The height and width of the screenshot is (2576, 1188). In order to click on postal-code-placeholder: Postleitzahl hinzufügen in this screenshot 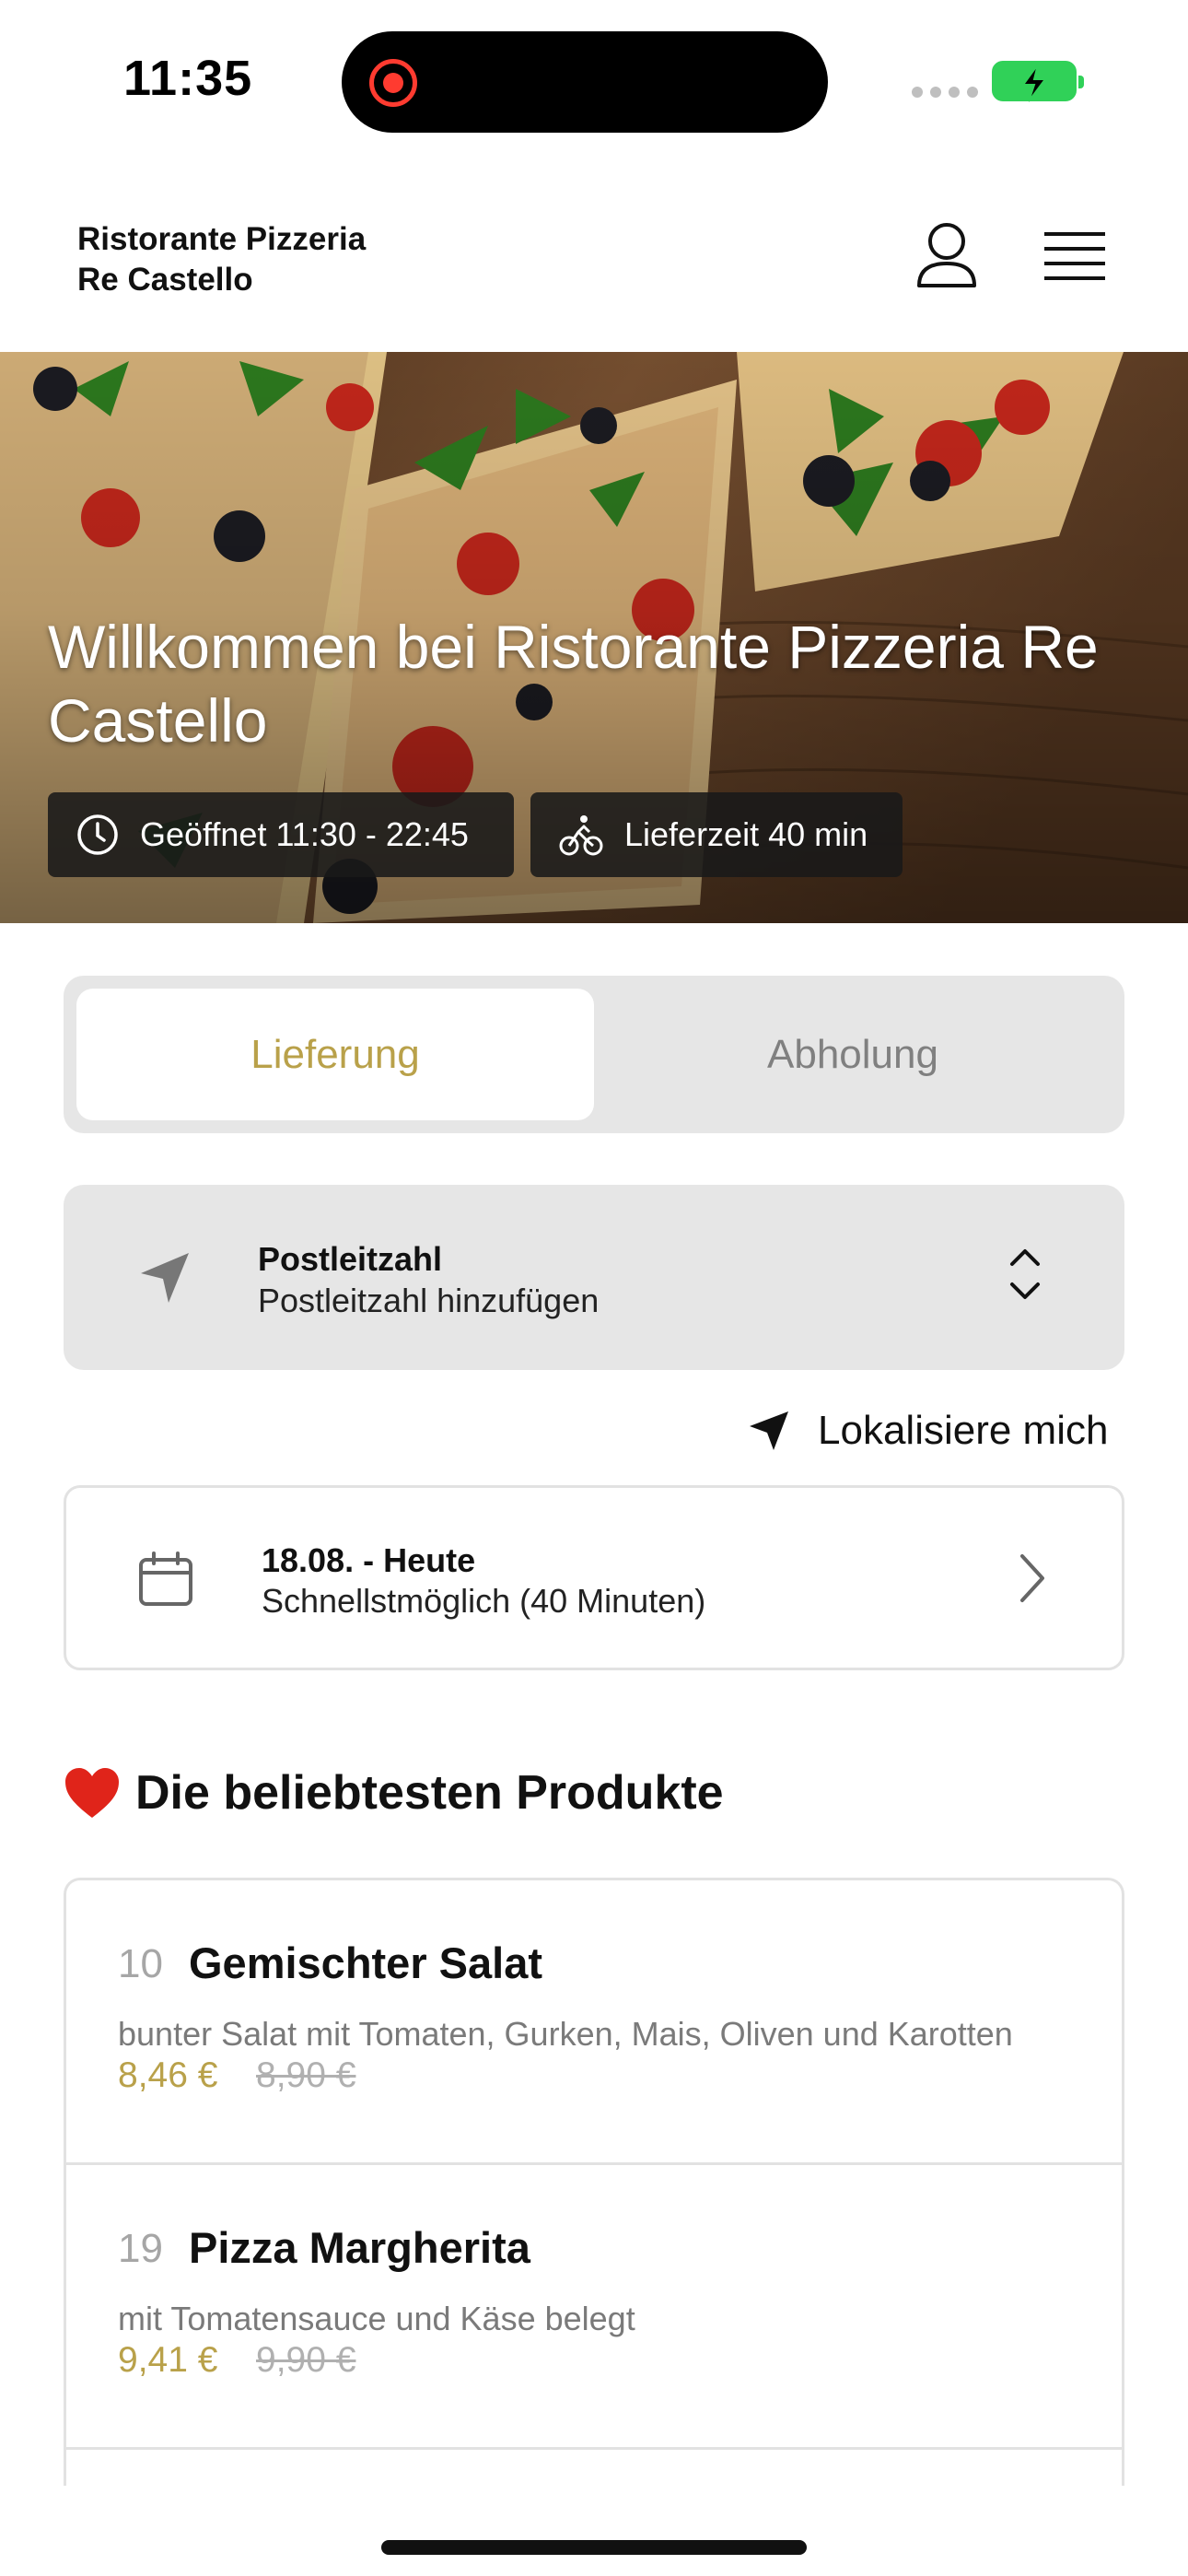, I will do `click(429, 1300)`.